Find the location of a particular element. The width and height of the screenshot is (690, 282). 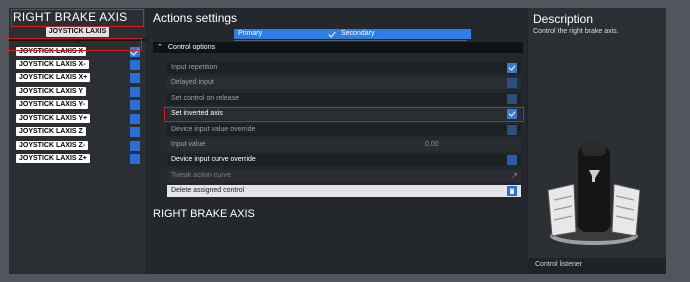

section-label: Control options is located at coordinates (192, 47).